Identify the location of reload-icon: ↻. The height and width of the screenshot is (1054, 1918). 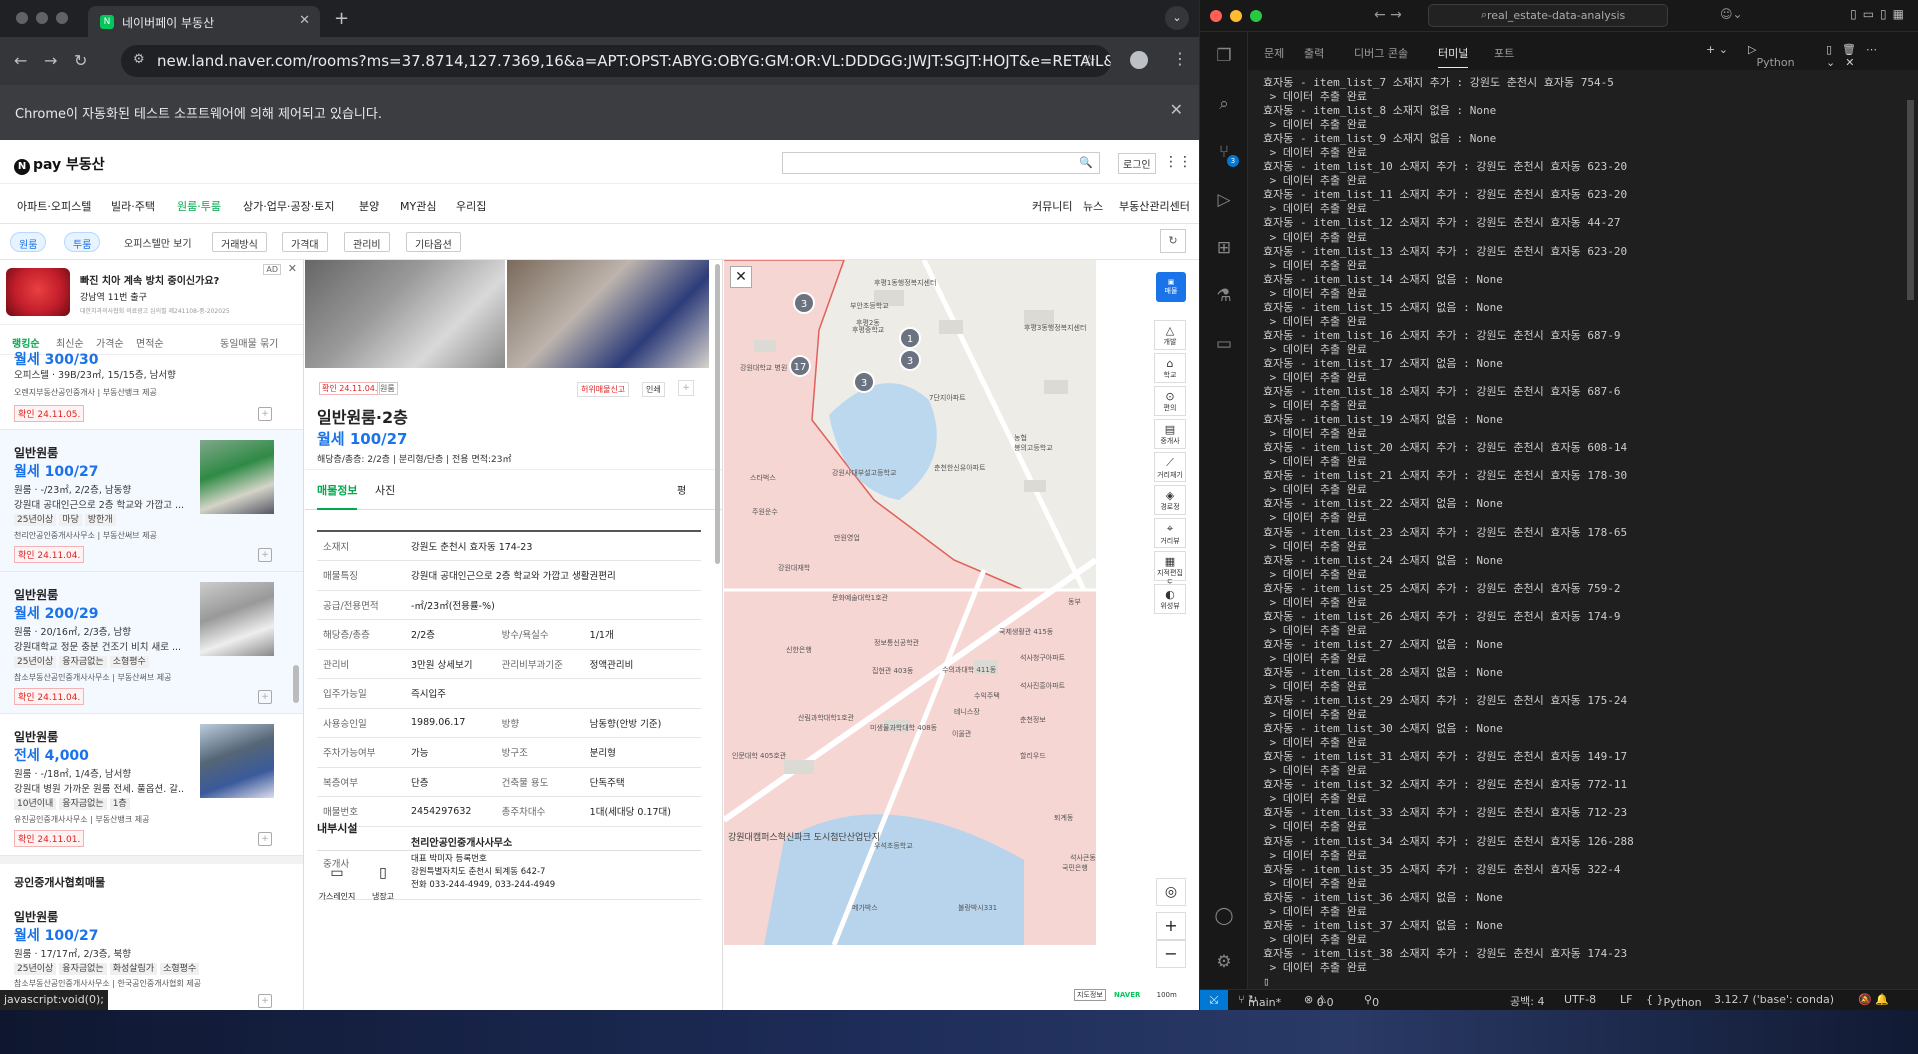
(80, 60).